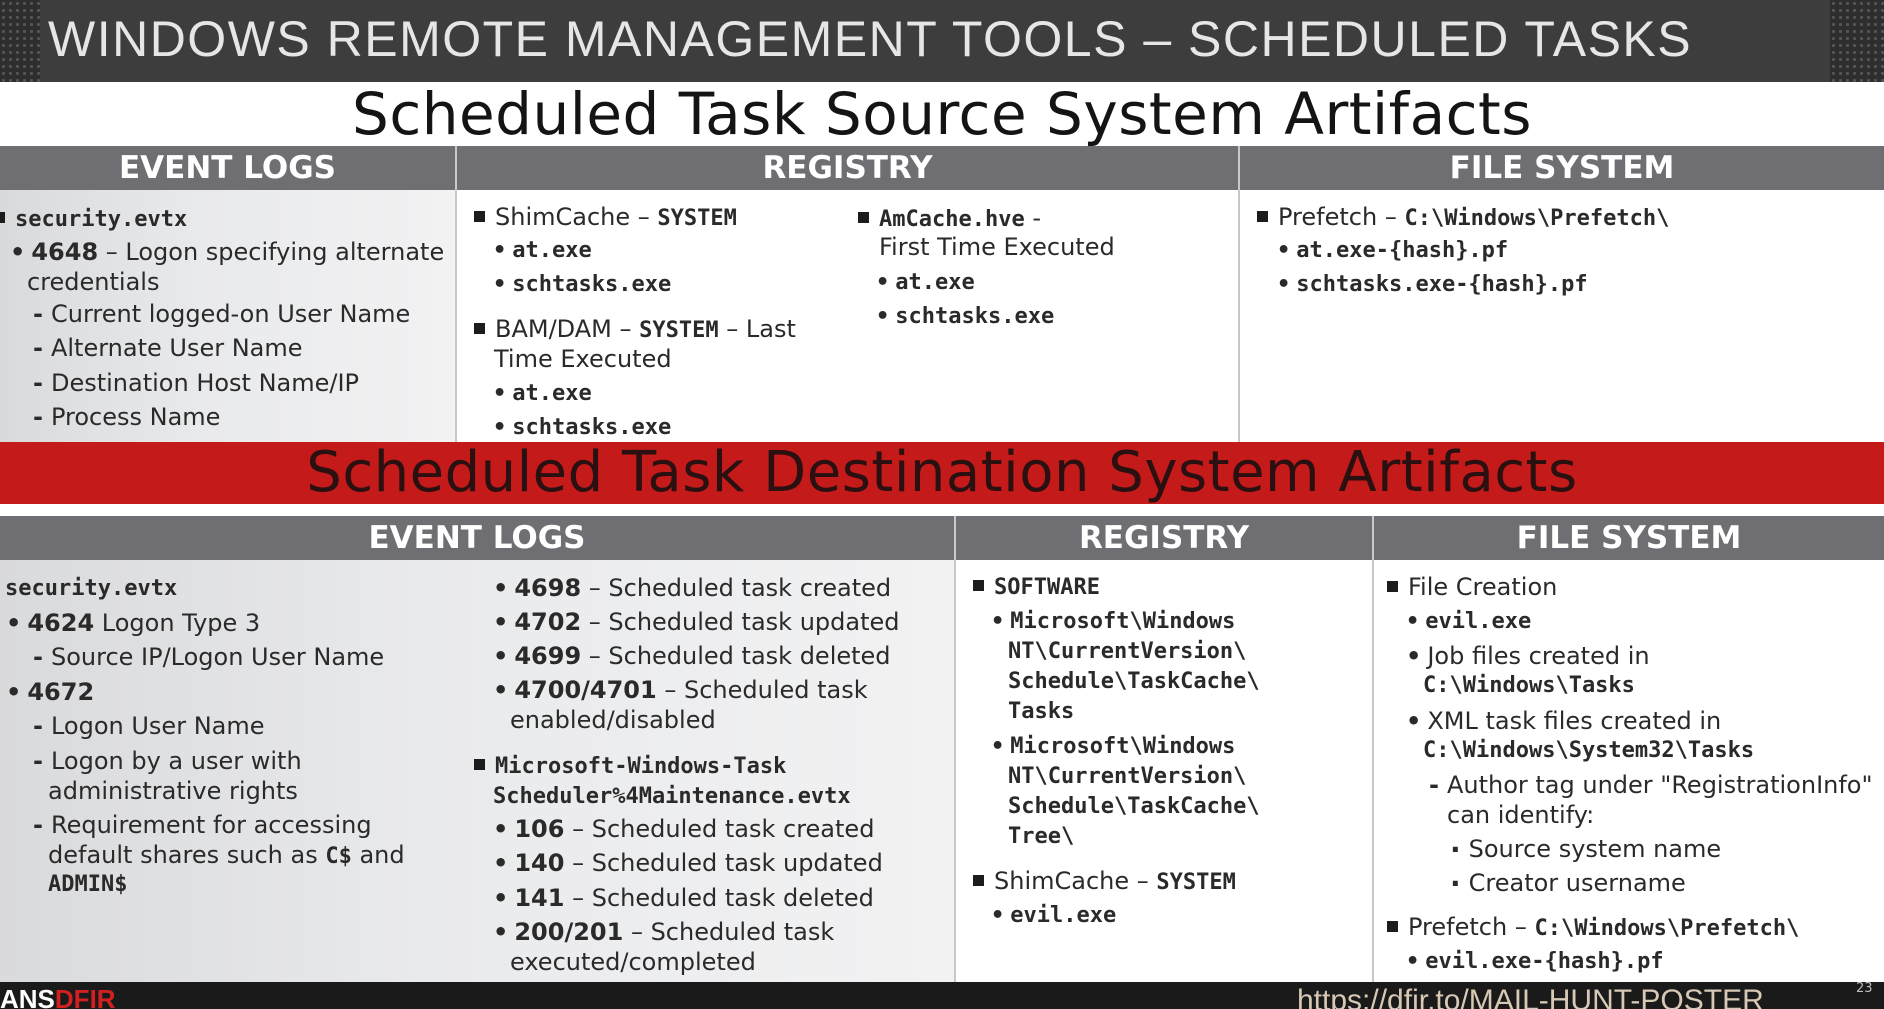  I want to click on destination-taskcache-tasks-key: Microsoft\Windows, so click(1113, 622).